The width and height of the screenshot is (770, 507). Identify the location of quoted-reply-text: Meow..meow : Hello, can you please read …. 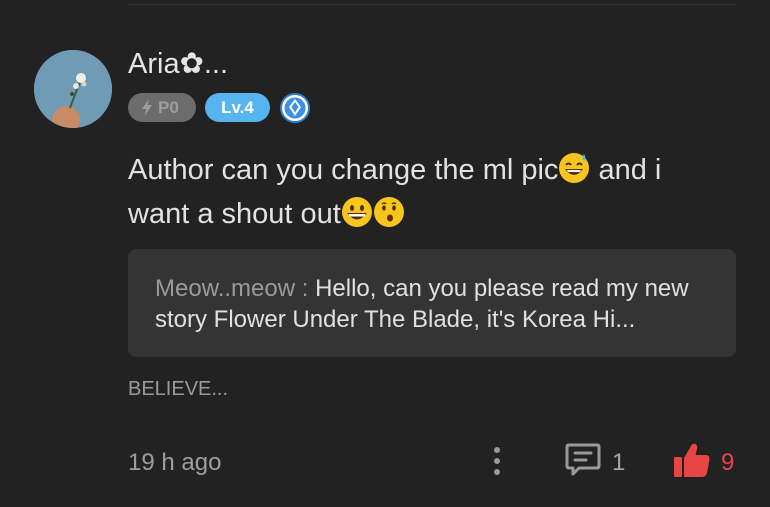
(435, 304).